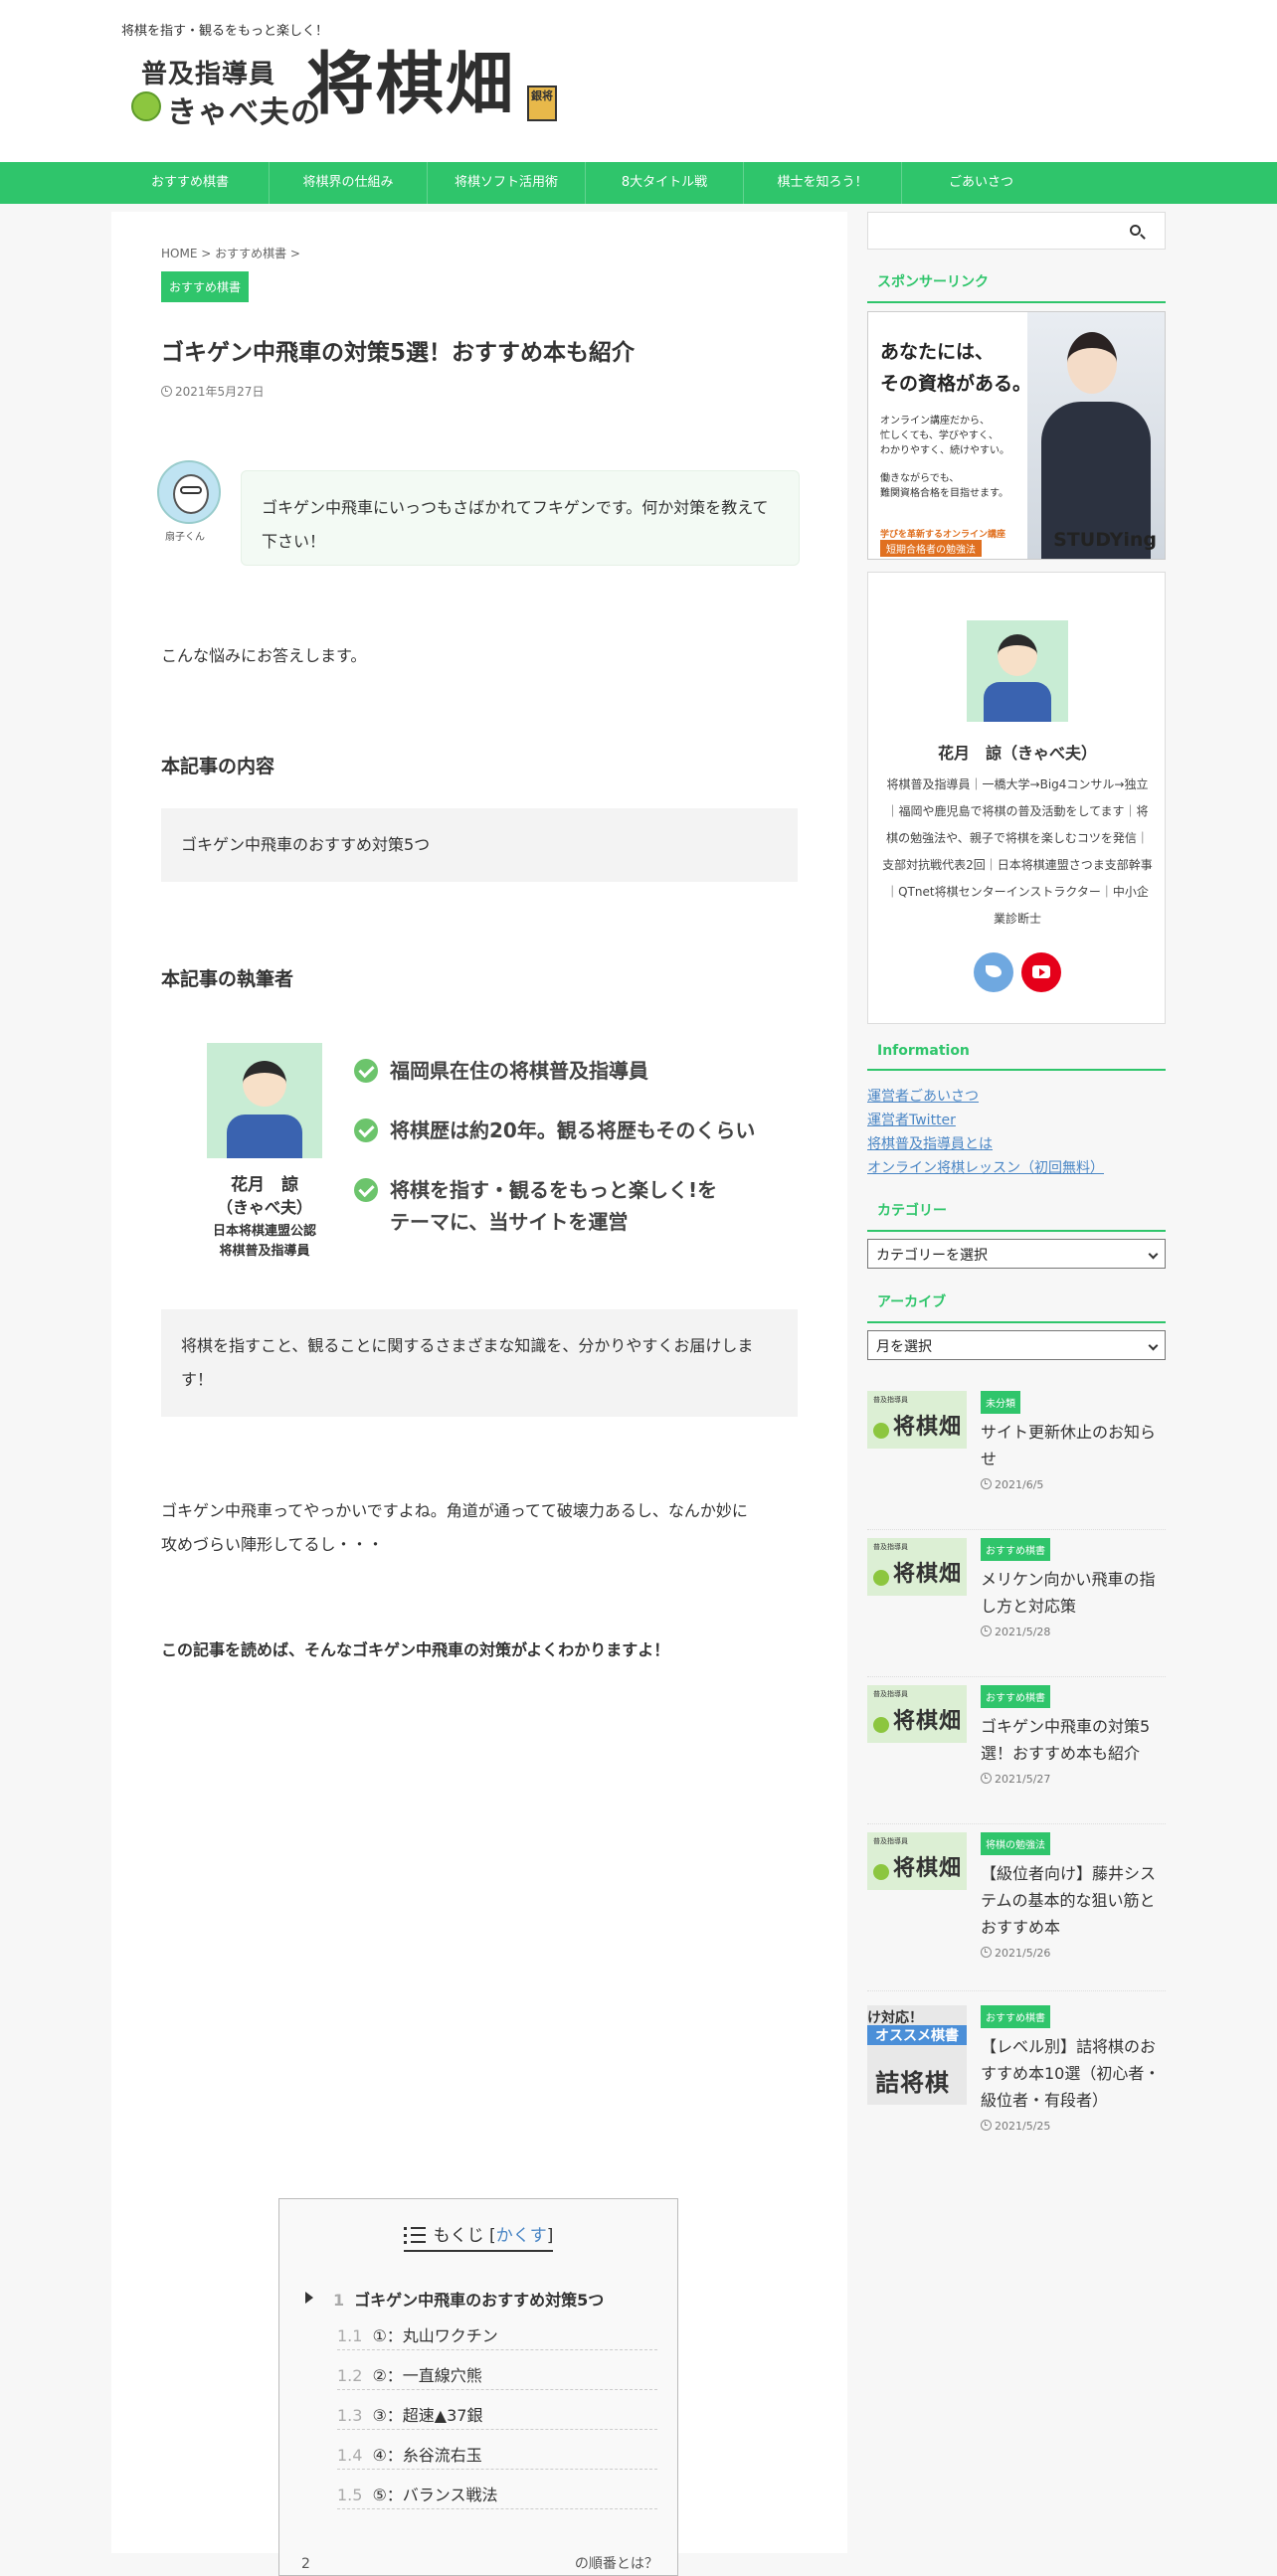 The width and height of the screenshot is (1277, 2576). Describe the element at coordinates (1016, 1057) in the screenshot. I see `info-heading: Information` at that location.